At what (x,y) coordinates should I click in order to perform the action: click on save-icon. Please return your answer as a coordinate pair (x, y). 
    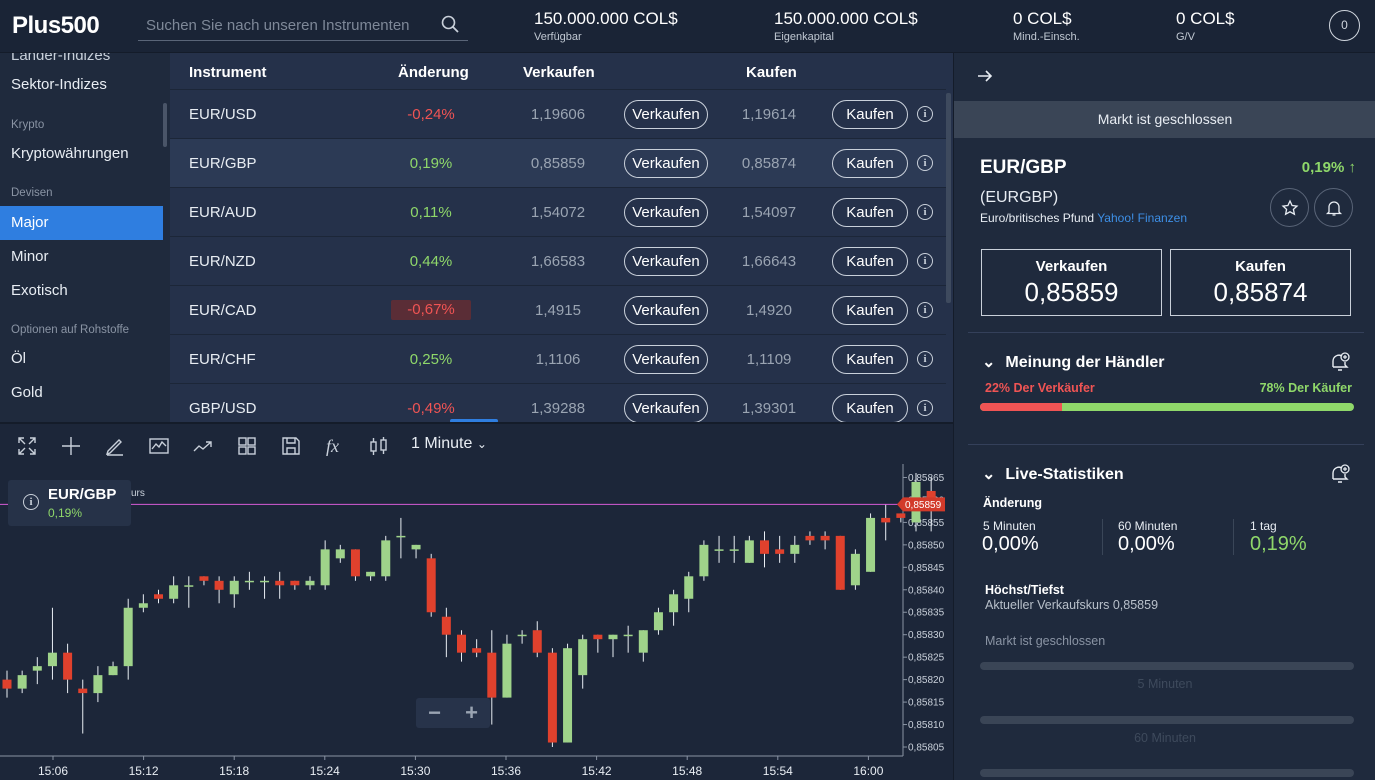
    Looking at the image, I should click on (291, 446).